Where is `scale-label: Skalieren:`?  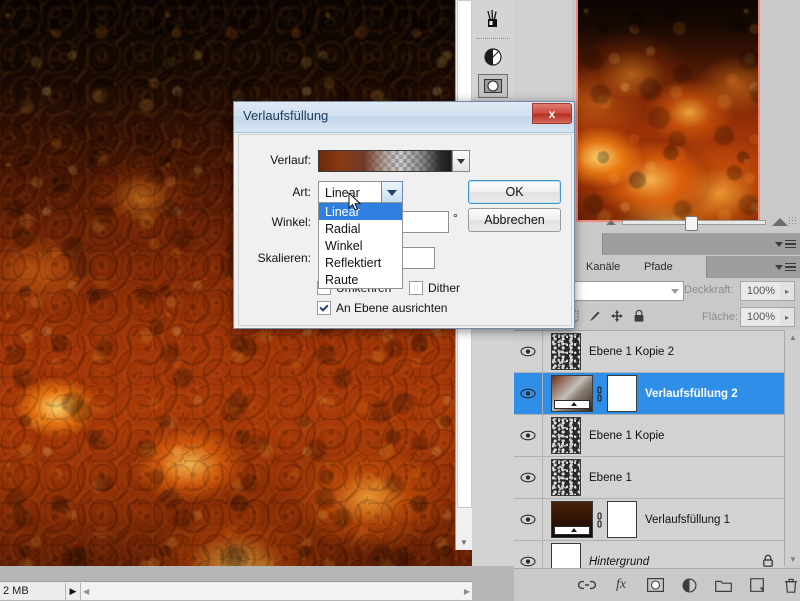 scale-label: Skalieren: is located at coordinates (284, 258).